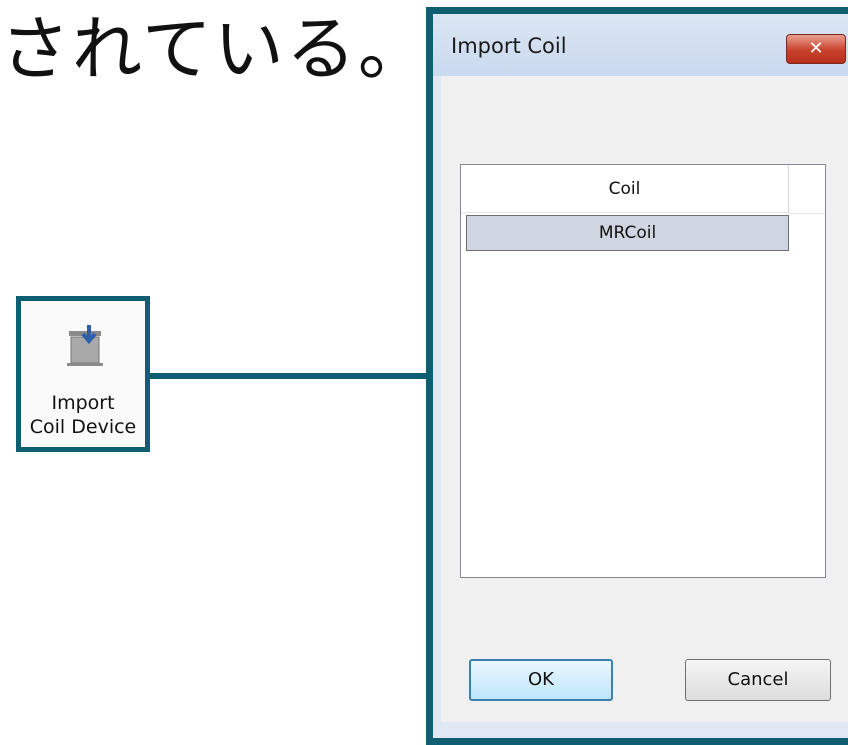  I want to click on close-icon: ✕, so click(816, 48).